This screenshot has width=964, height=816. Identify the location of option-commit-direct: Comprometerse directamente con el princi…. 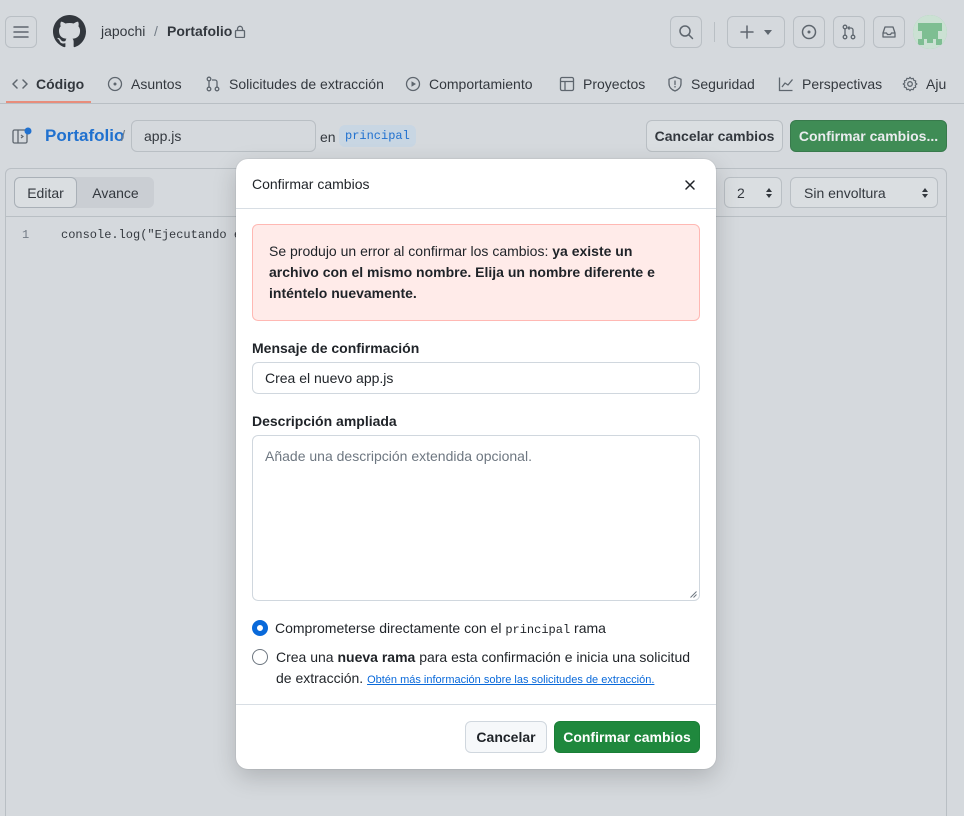
(472, 629).